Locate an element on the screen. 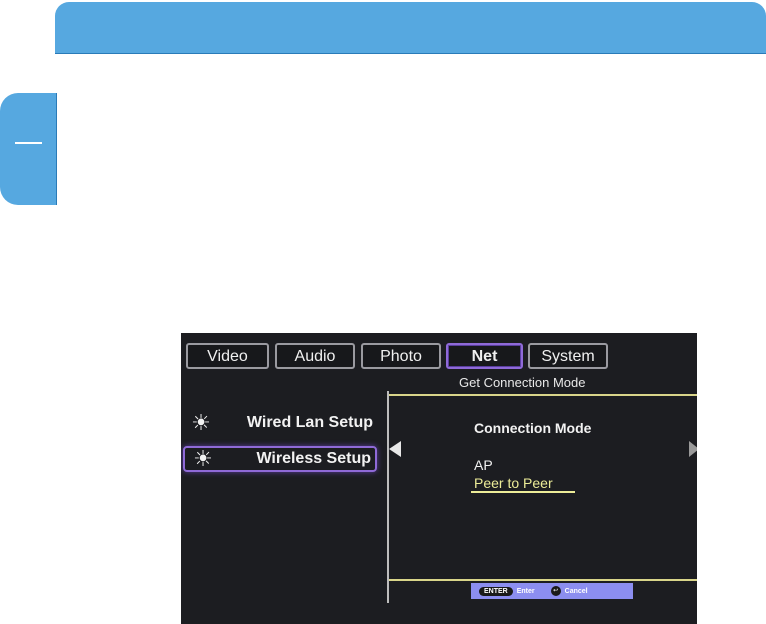 This screenshot has width=766, height=624. menu-item-wireless-setup: ☀ Wireless Setup is located at coordinates (280, 459).